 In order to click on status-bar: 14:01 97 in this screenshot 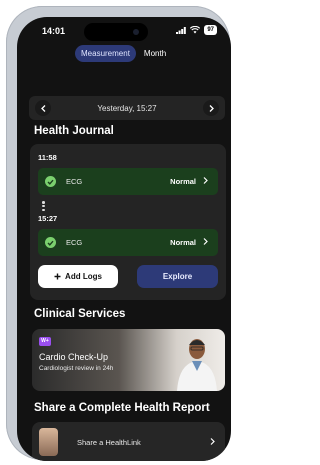, I will do `click(124, 30)`.